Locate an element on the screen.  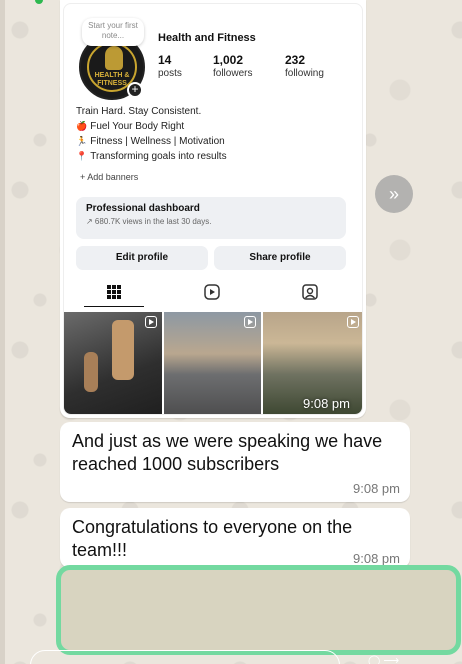
profile-tabs is located at coordinates (213, 294).